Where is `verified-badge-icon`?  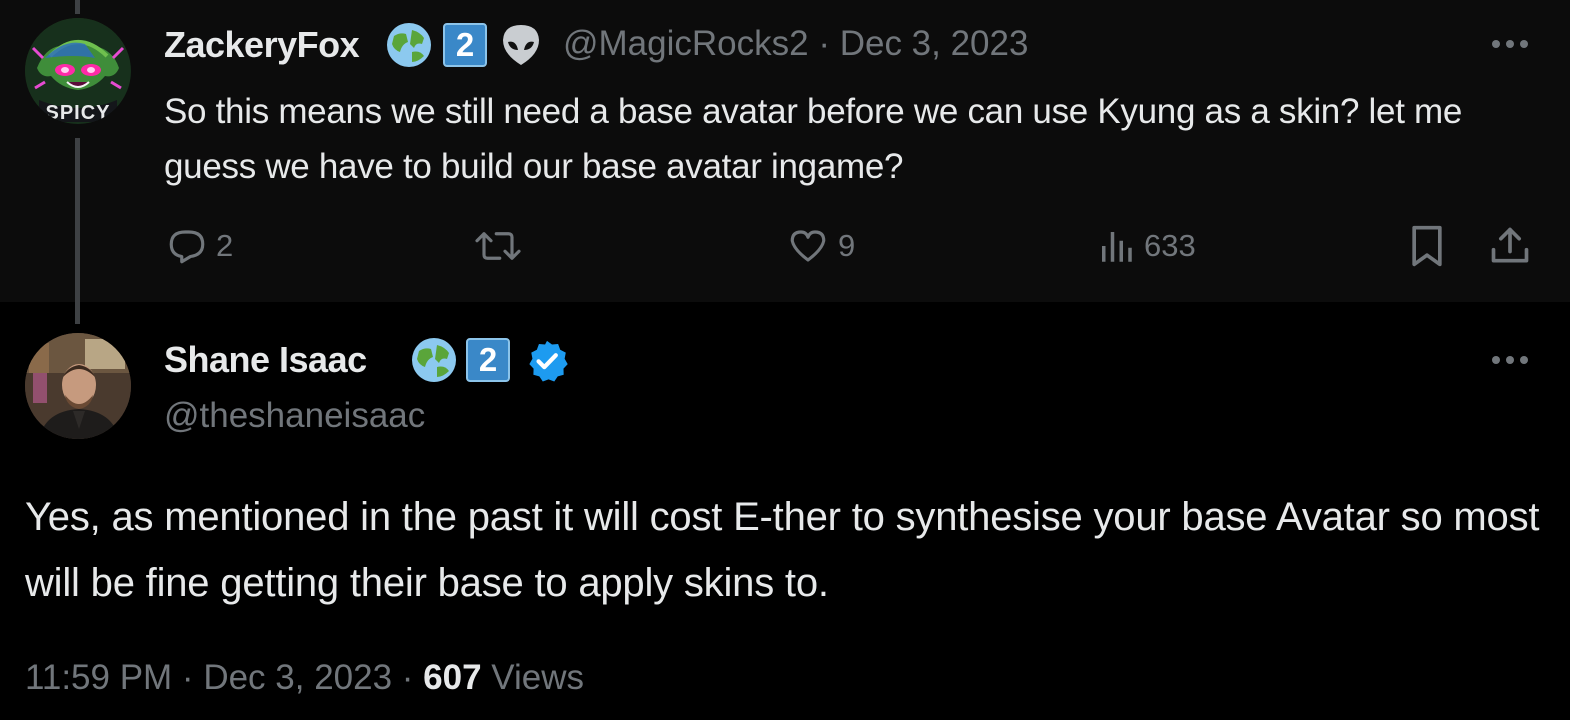
verified-badge-icon is located at coordinates (547, 363).